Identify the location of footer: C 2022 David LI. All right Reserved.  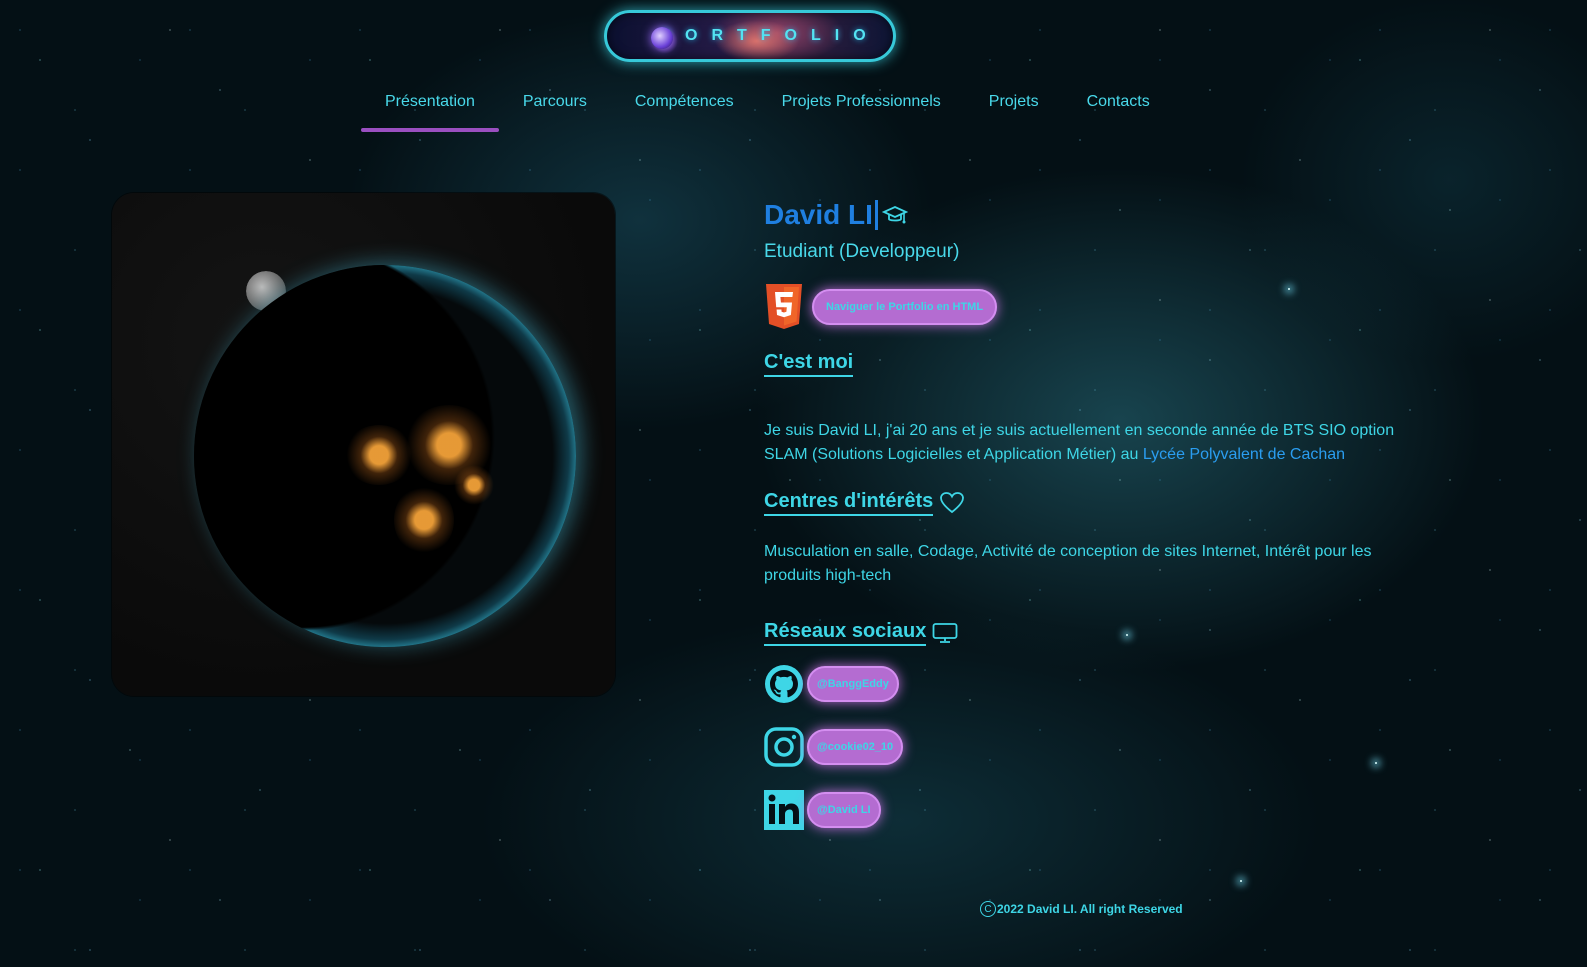
(1081, 909).